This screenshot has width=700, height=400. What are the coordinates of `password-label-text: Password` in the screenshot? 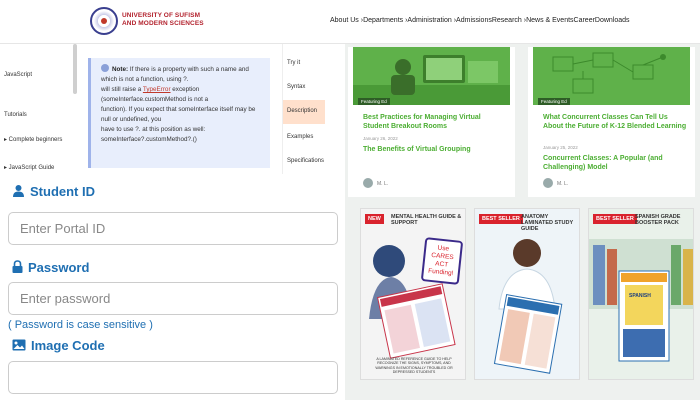 It's located at (59, 267).